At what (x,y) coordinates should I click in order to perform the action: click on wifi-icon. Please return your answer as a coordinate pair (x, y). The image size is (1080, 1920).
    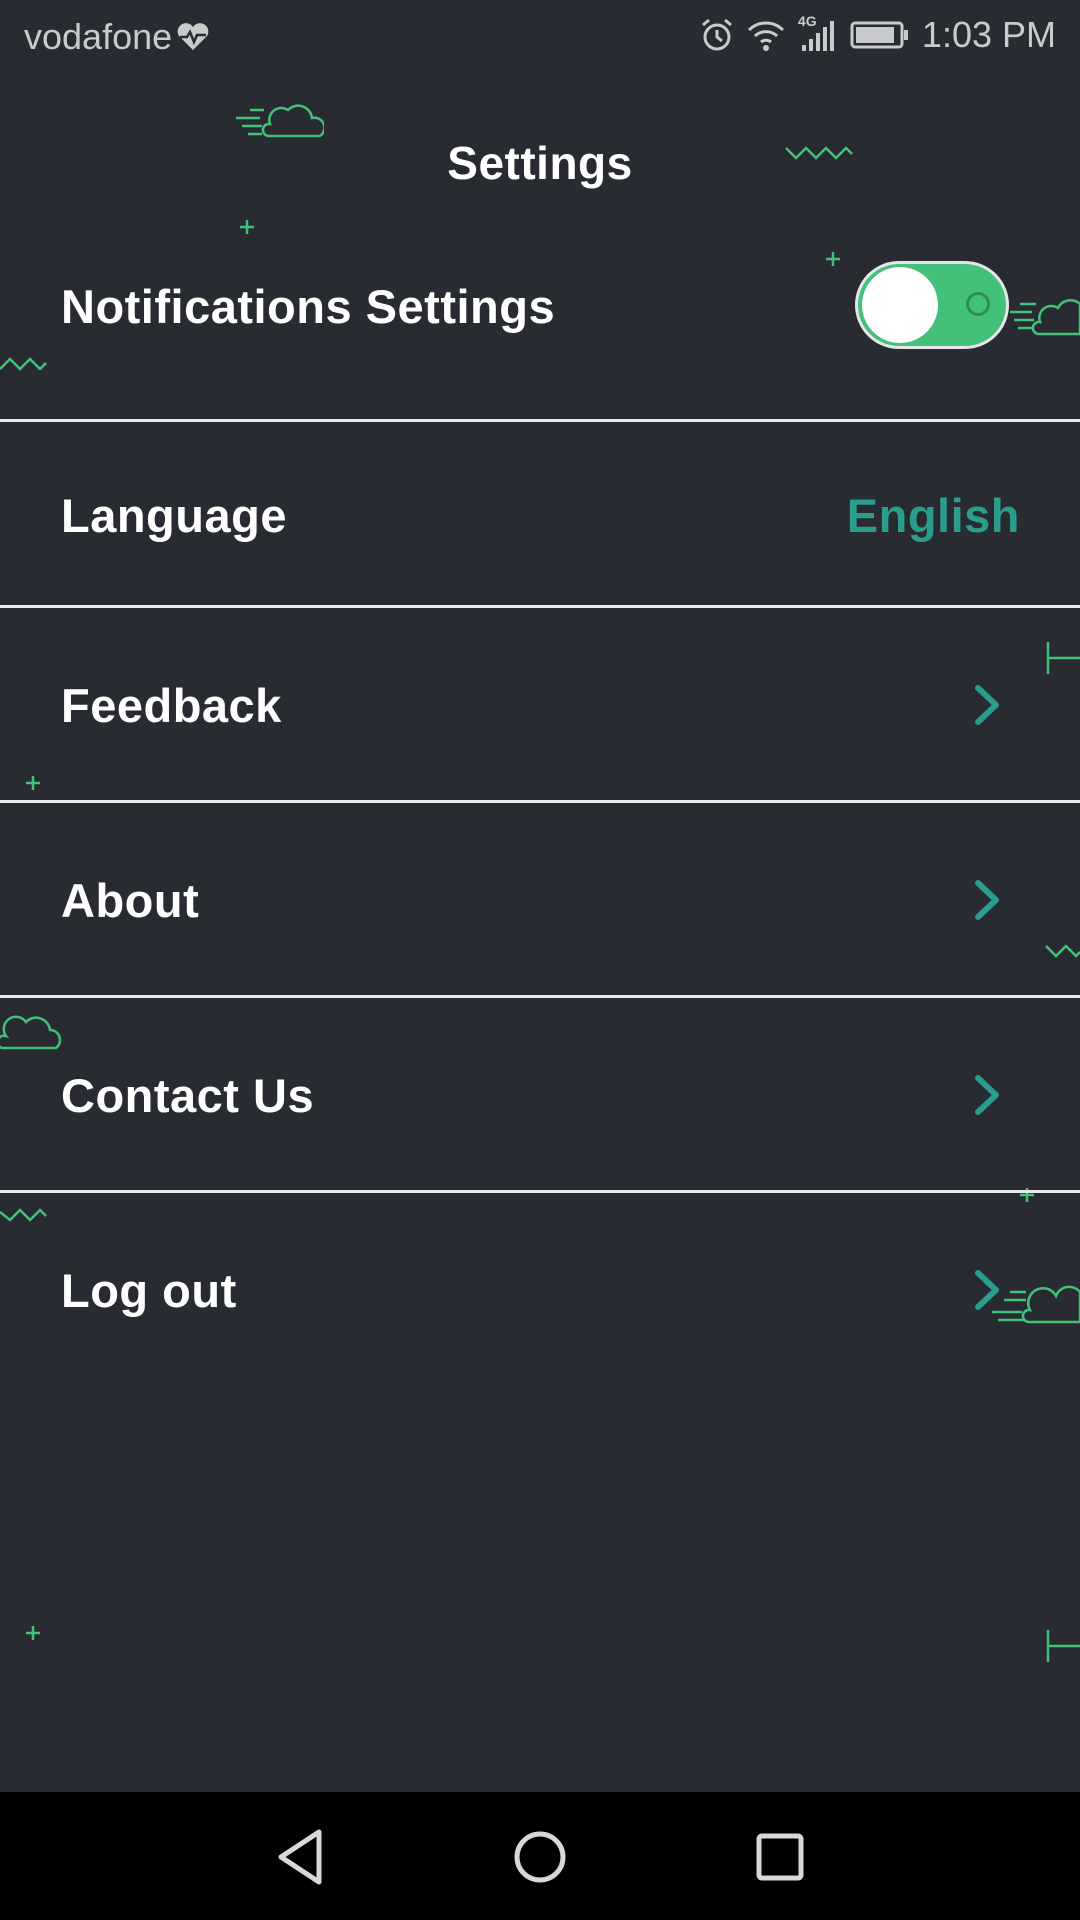
    Looking at the image, I should click on (765, 36).